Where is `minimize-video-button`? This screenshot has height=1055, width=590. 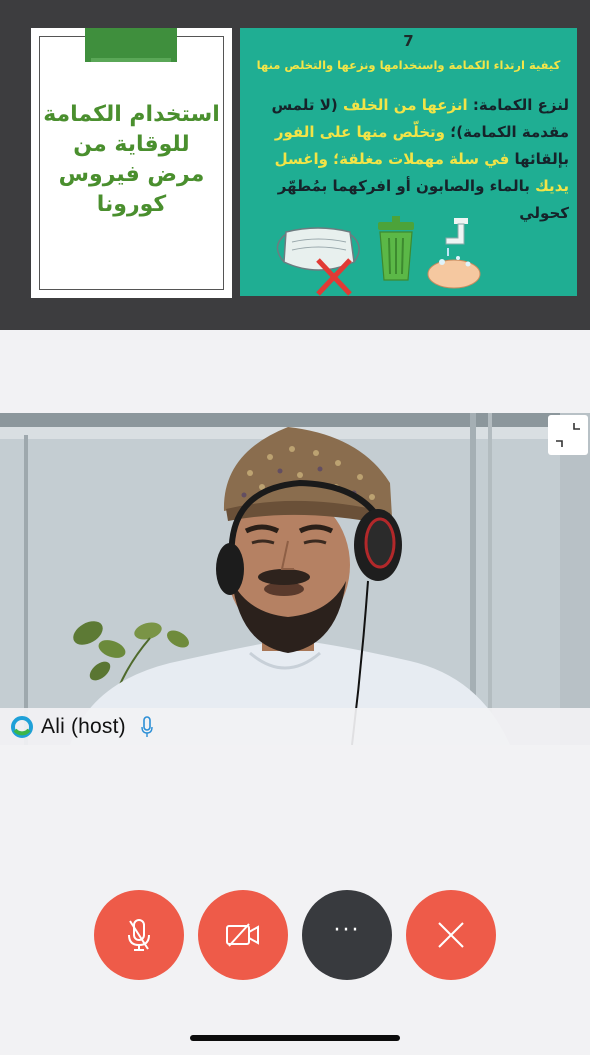
minimize-video-button is located at coordinates (568, 435).